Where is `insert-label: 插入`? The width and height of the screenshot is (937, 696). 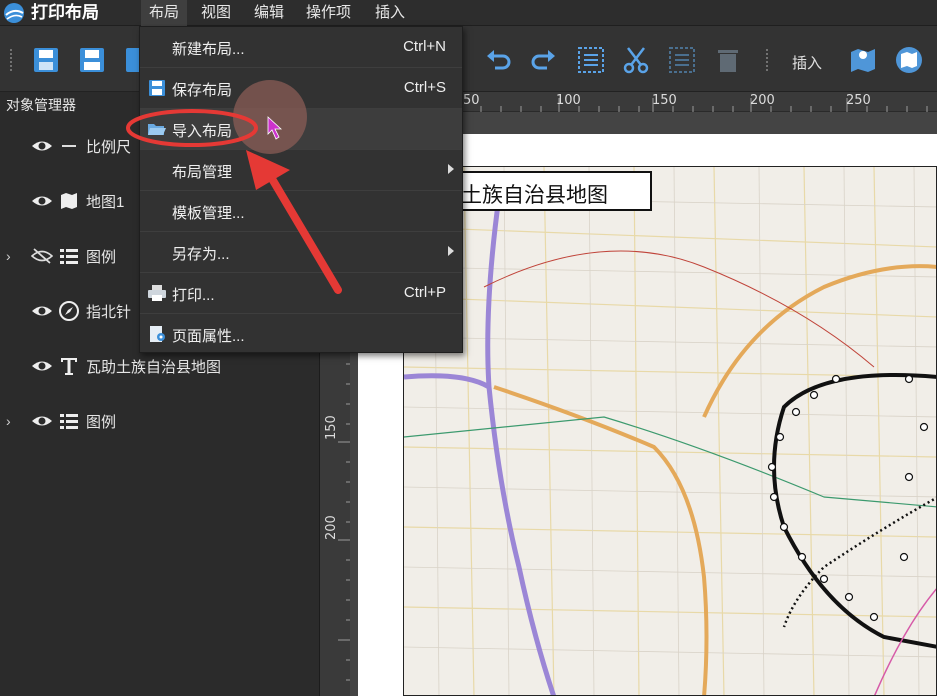 insert-label: 插入 is located at coordinates (807, 63).